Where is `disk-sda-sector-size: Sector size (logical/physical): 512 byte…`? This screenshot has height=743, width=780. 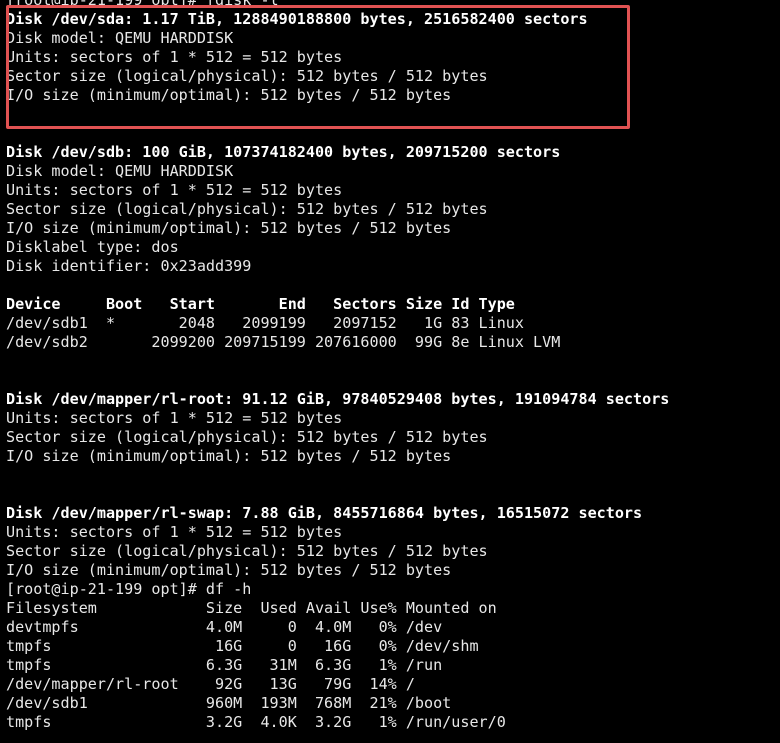
disk-sda-sector-size: Sector size (logical/physical): 512 byte… is located at coordinates (247, 76).